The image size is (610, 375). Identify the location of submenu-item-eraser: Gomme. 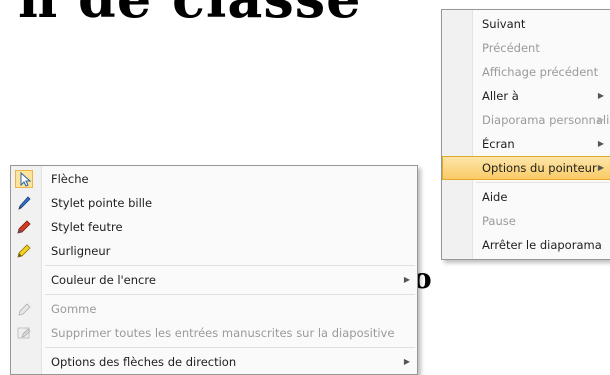
(214, 309).